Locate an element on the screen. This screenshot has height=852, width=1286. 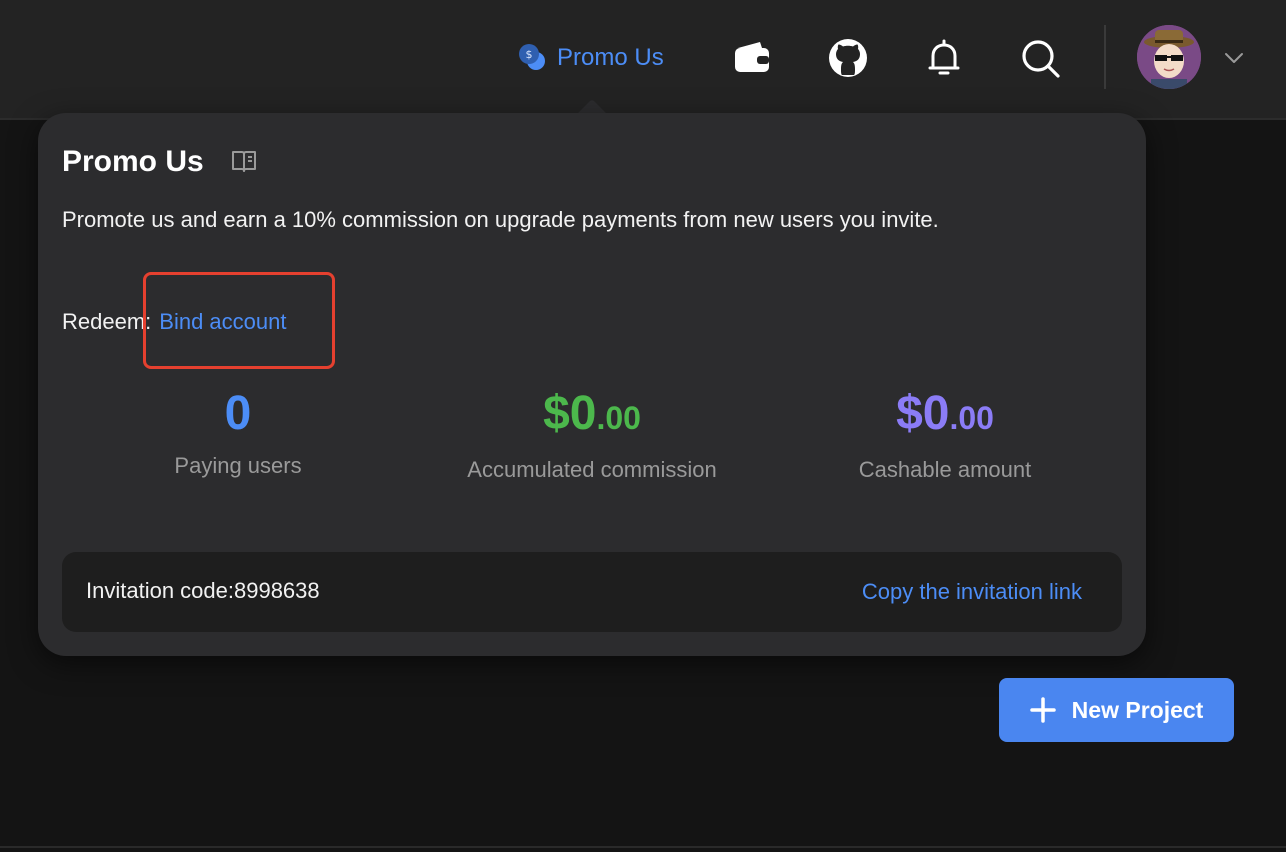
stat-accumulated-commission: $0.00 Accumulated commission is located at coordinates (592, 433).